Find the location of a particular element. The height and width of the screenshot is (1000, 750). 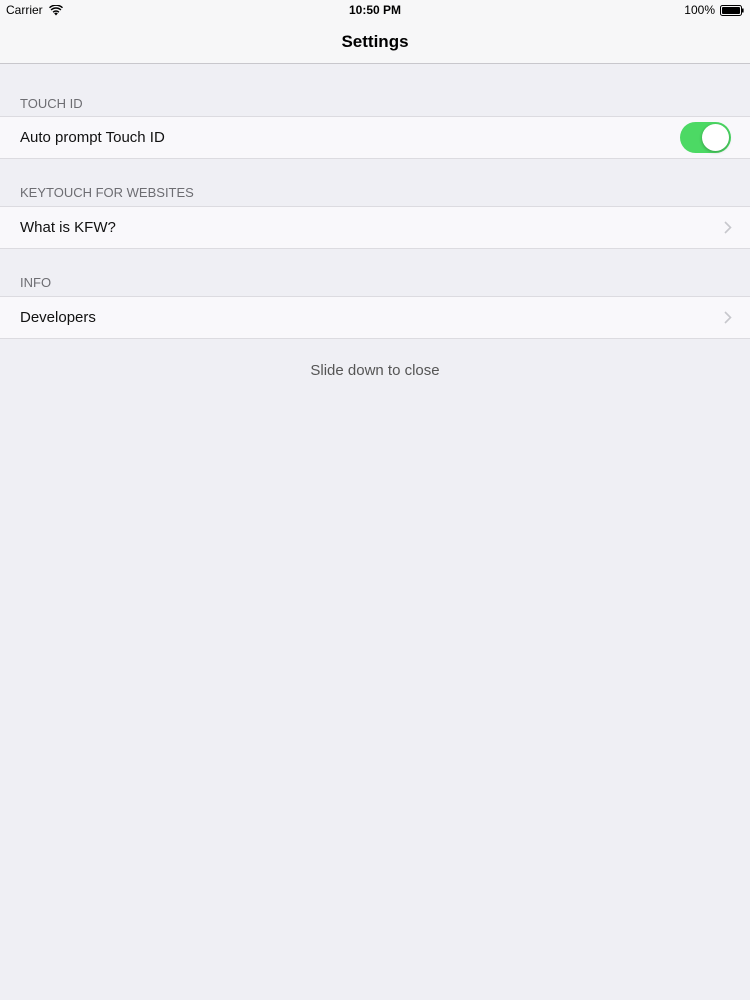

cell-label: Developers is located at coordinates (58, 317).